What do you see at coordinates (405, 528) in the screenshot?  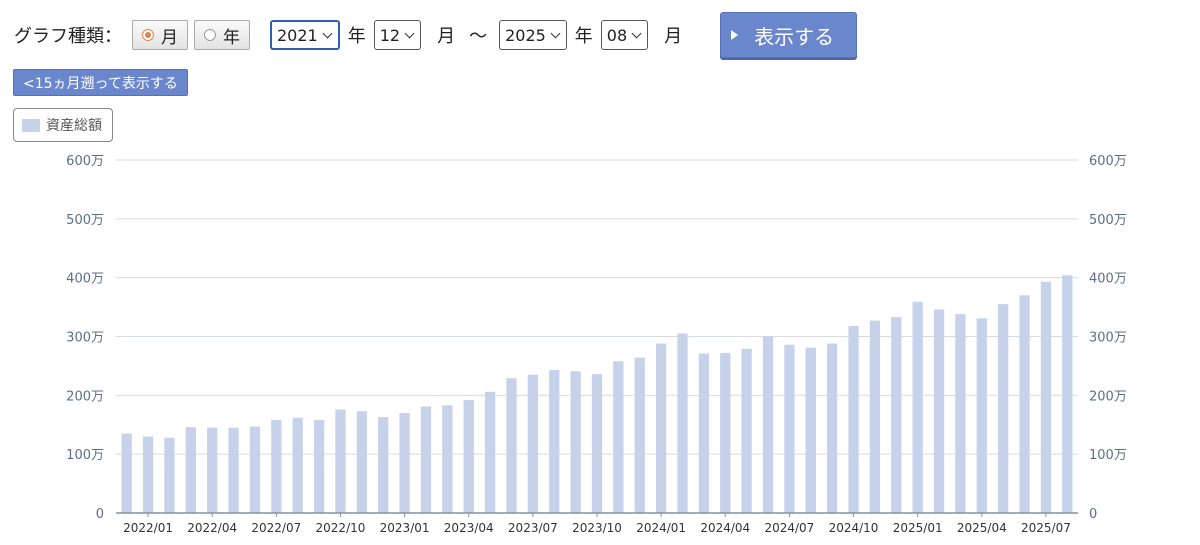 I see `x-tick-label: 2023/01` at bounding box center [405, 528].